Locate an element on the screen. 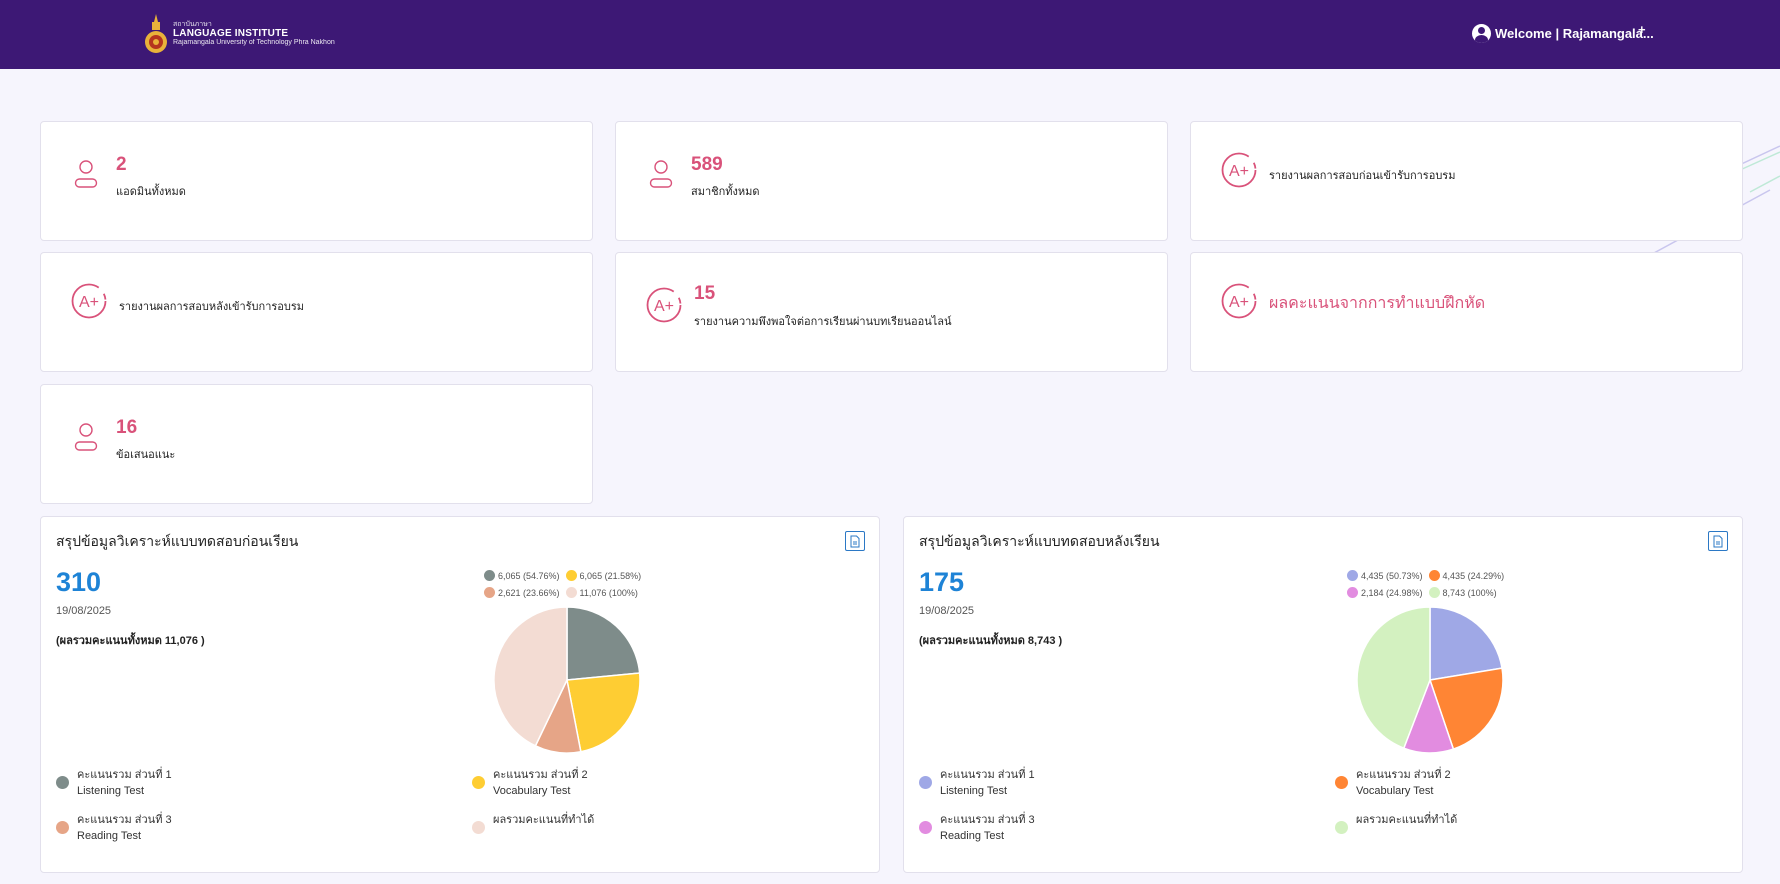  legend-line2: Vocabulary Test is located at coordinates (532, 791).